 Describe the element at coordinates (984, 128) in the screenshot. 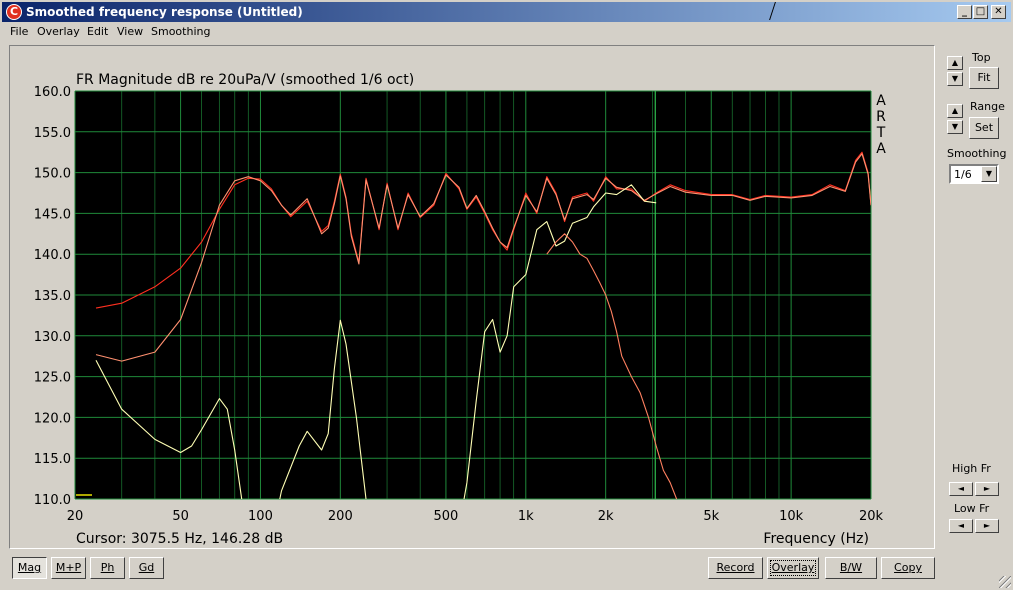

I see `set-button: Set` at that location.